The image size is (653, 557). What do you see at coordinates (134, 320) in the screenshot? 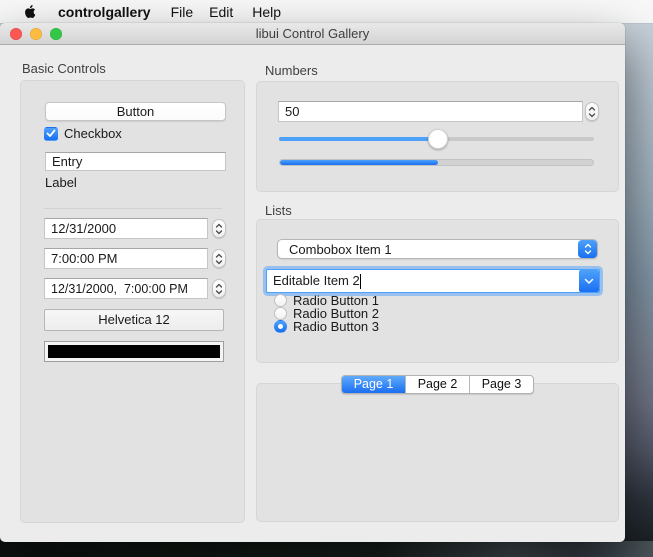
I see `font-button: Helvetica 12` at bounding box center [134, 320].